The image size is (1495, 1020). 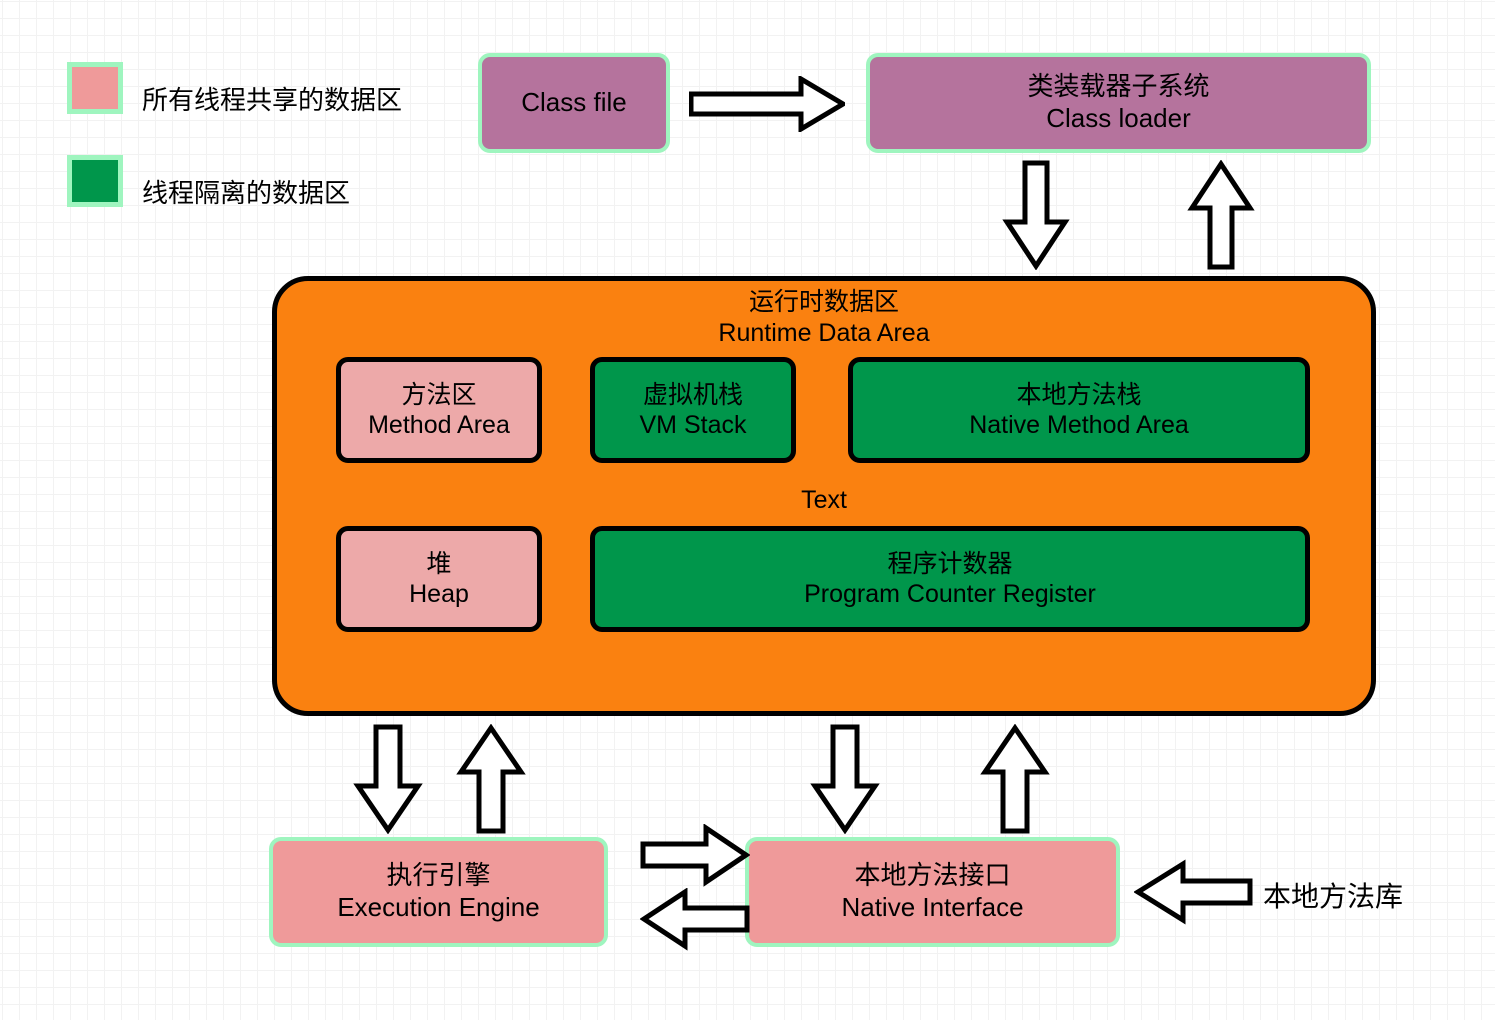 I want to click on vm-stack-box: 虚拟机栈 VM Stack, so click(x=693, y=410).